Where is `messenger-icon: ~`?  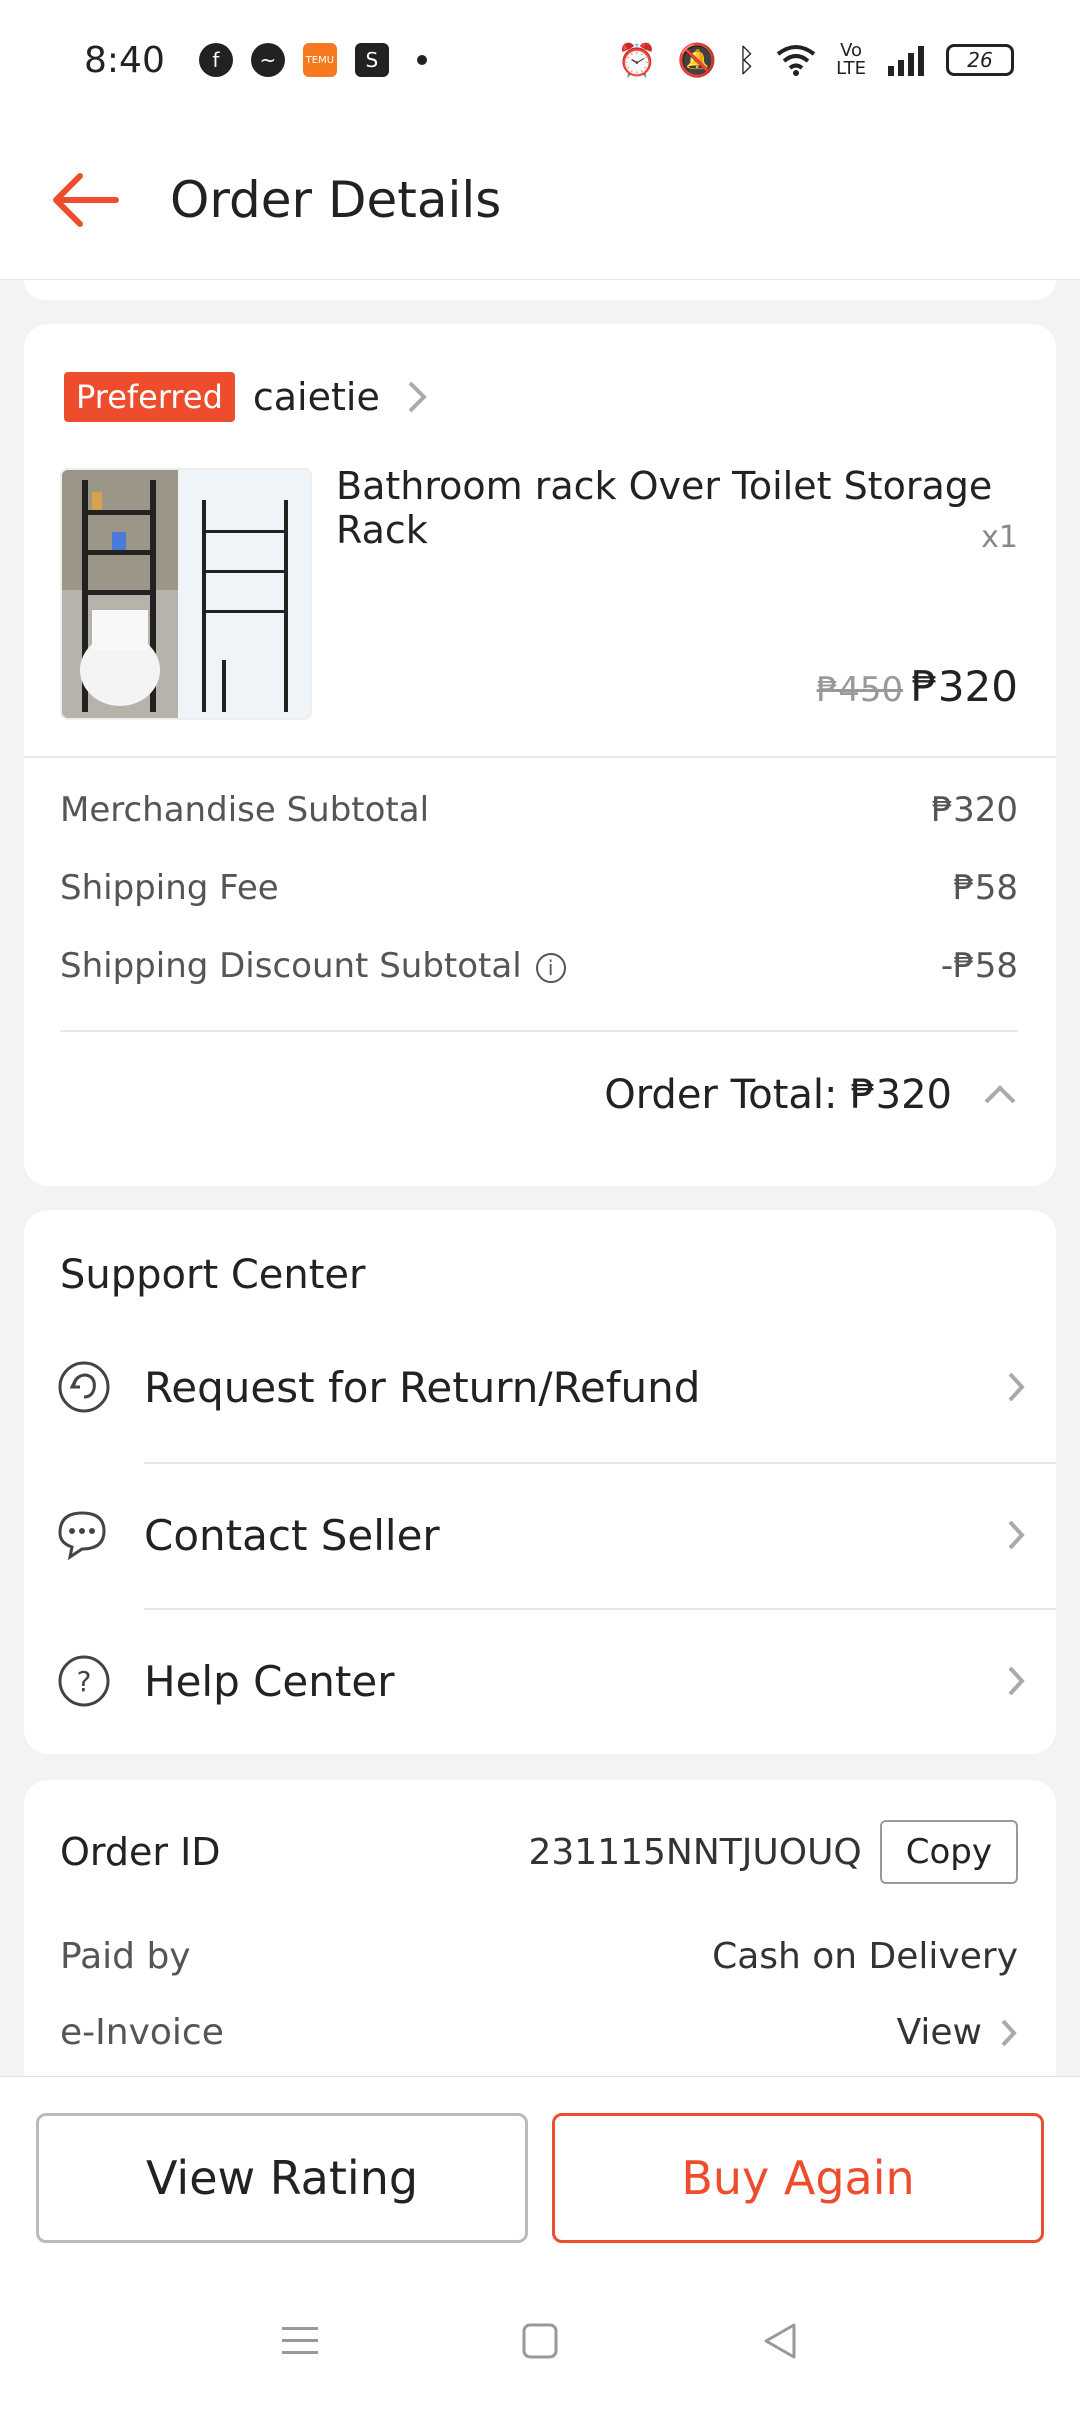
messenger-icon: ~ is located at coordinates (267, 60).